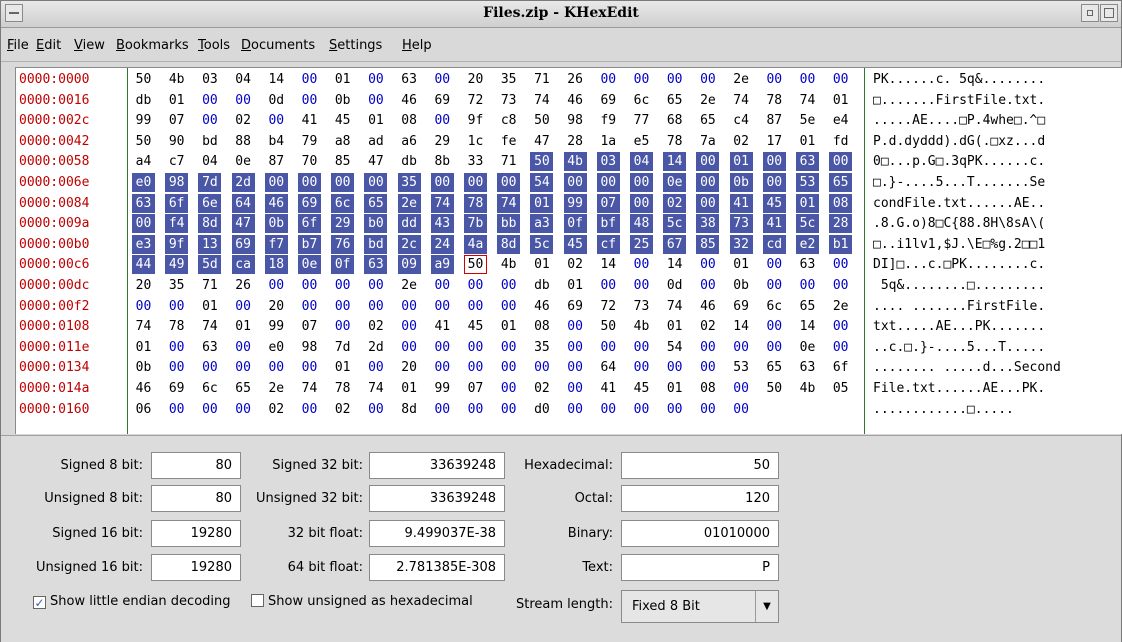  What do you see at coordinates (309, 203) in the screenshot?
I see `hex-byte: 69` at bounding box center [309, 203].